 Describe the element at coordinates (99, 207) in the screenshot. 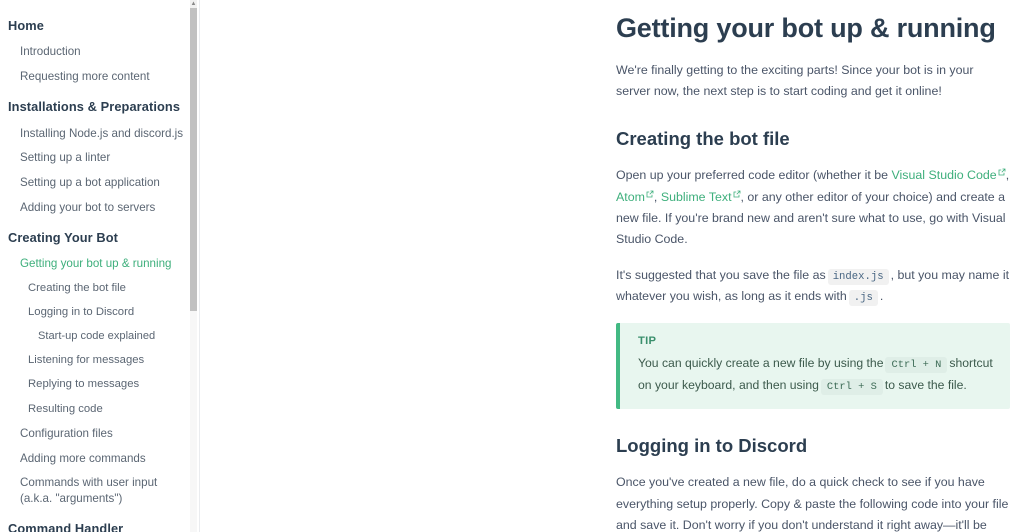

I see `sidebar-item-adding-bot-to-servers: Adding your bot to servers` at that location.